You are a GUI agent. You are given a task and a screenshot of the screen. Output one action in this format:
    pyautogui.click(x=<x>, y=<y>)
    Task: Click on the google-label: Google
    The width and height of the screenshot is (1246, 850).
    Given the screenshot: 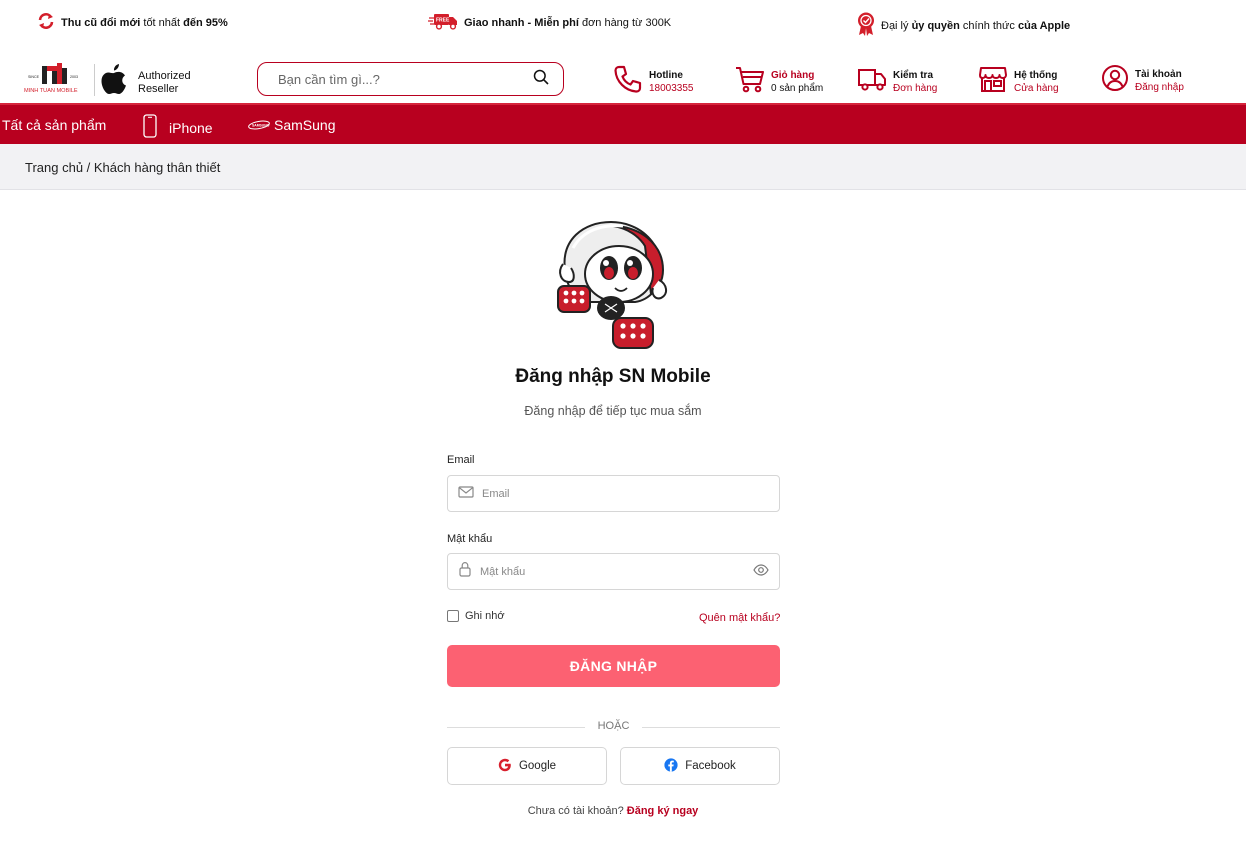 What is the action you would take?
    pyautogui.click(x=537, y=766)
    